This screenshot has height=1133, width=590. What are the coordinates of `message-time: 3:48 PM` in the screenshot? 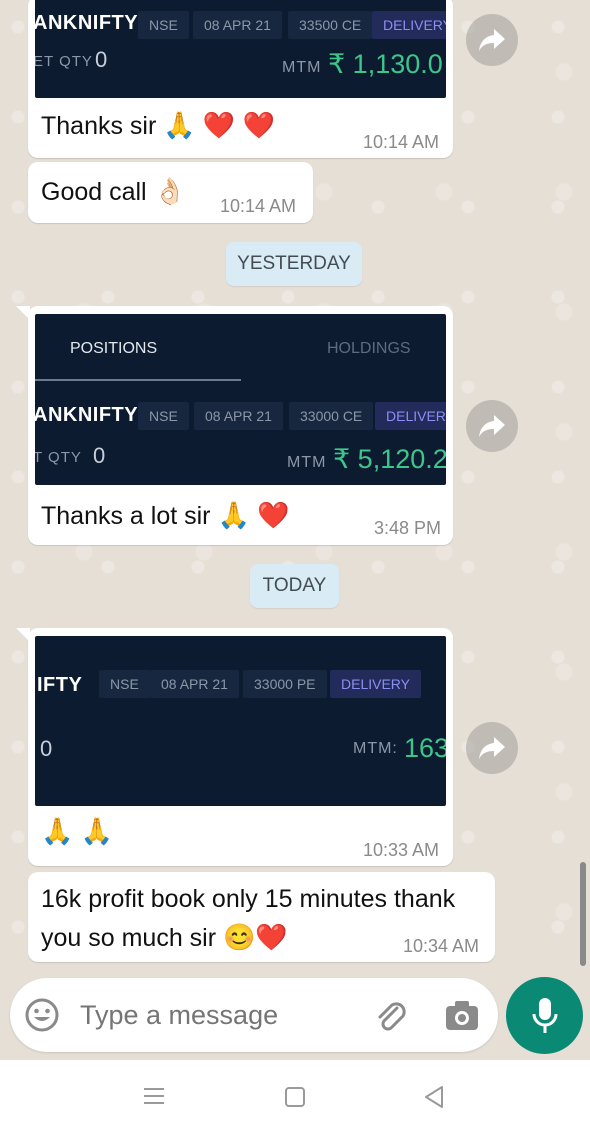 It's located at (408, 528).